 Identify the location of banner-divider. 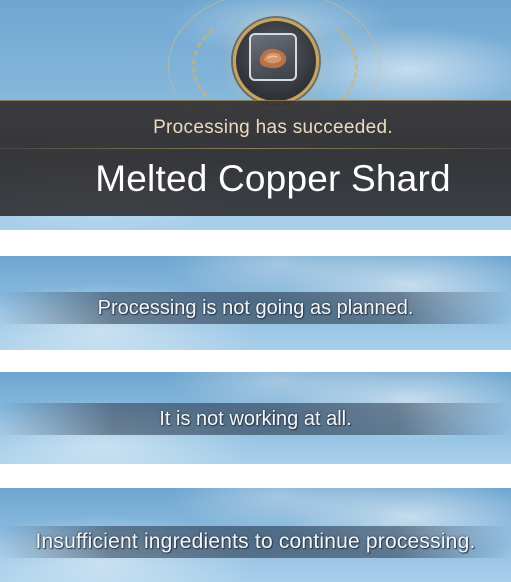
(255, 148).